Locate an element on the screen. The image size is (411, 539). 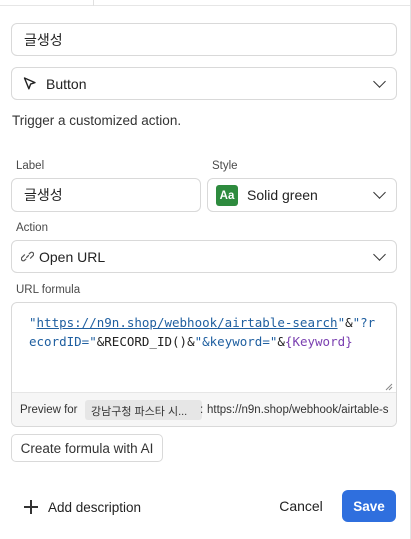
action-select: Open URL is located at coordinates (204, 256).